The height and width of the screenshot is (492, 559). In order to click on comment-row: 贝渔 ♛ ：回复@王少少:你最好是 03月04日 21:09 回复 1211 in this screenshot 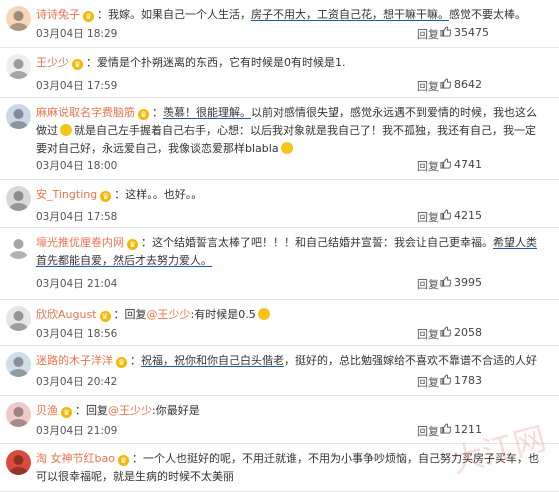, I will do `click(279, 420)`.